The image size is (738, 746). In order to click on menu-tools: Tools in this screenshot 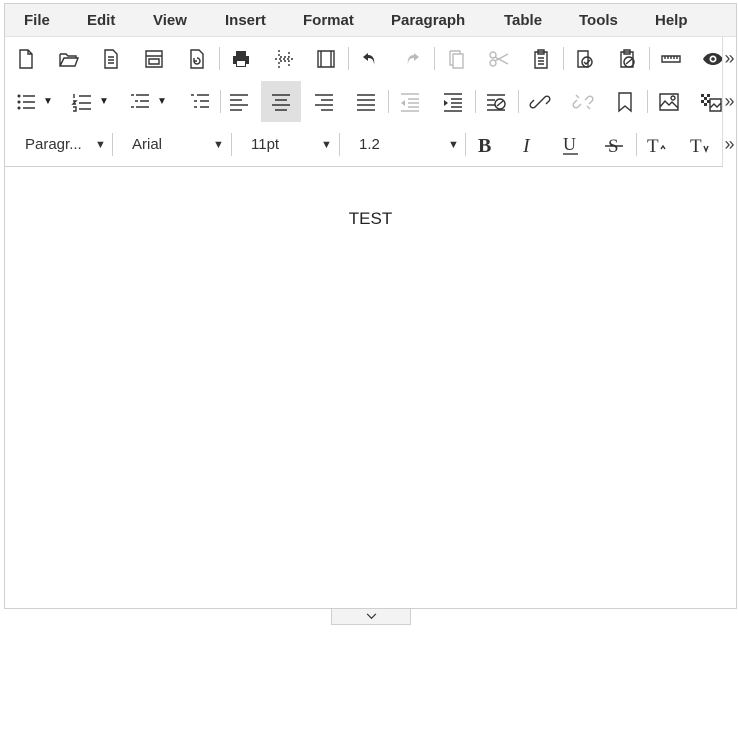, I will do `click(598, 20)`.